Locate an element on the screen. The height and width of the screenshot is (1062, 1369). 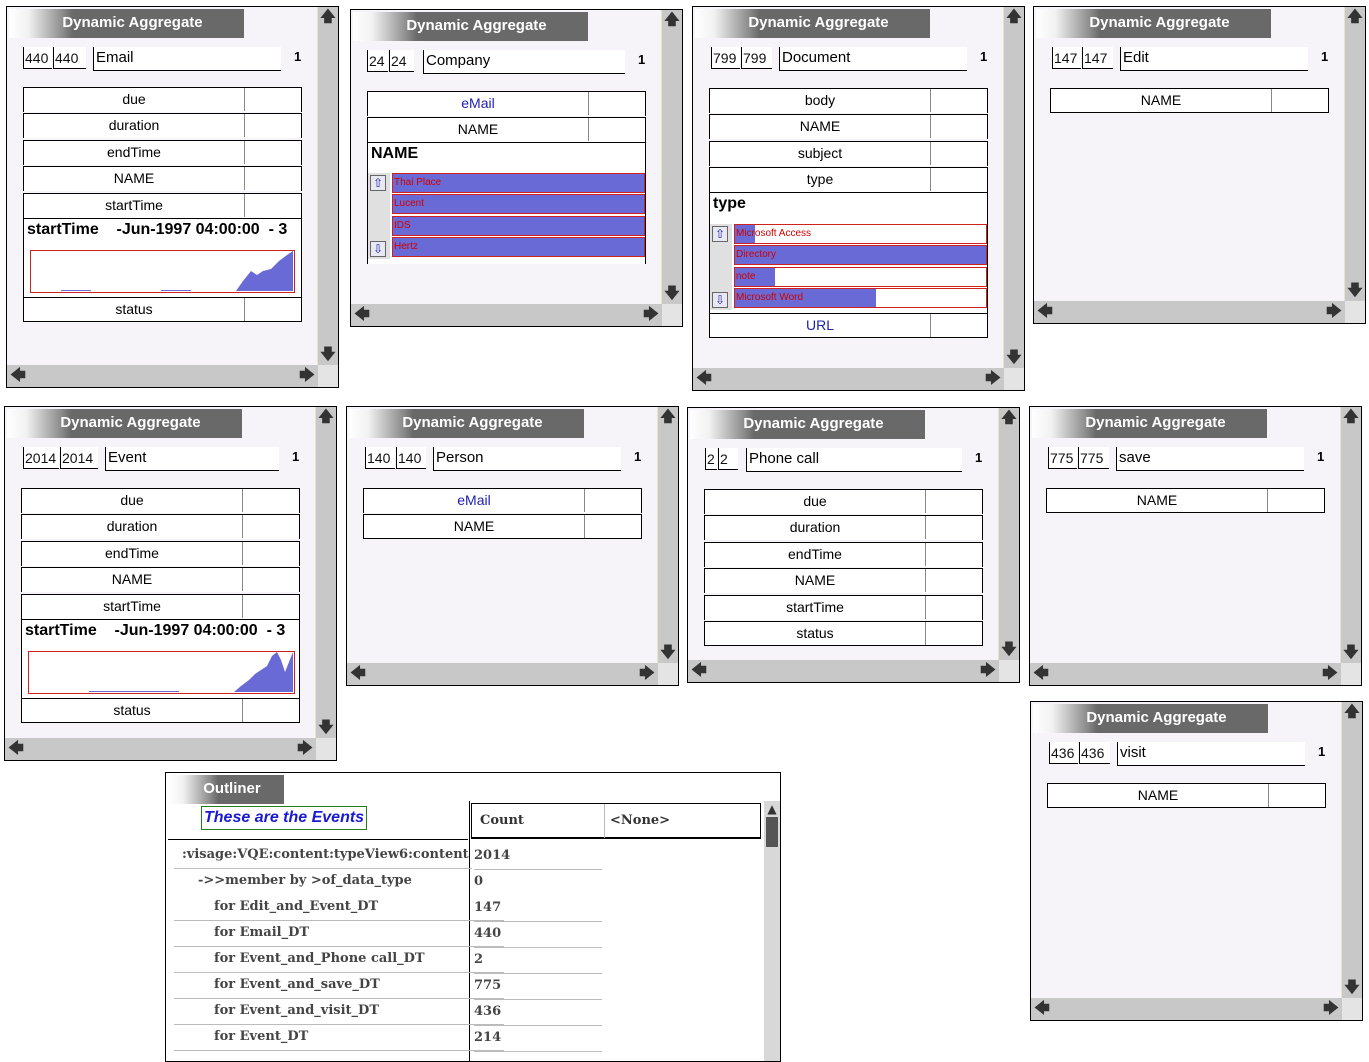
type-name-field: Document is located at coordinates (873, 59).